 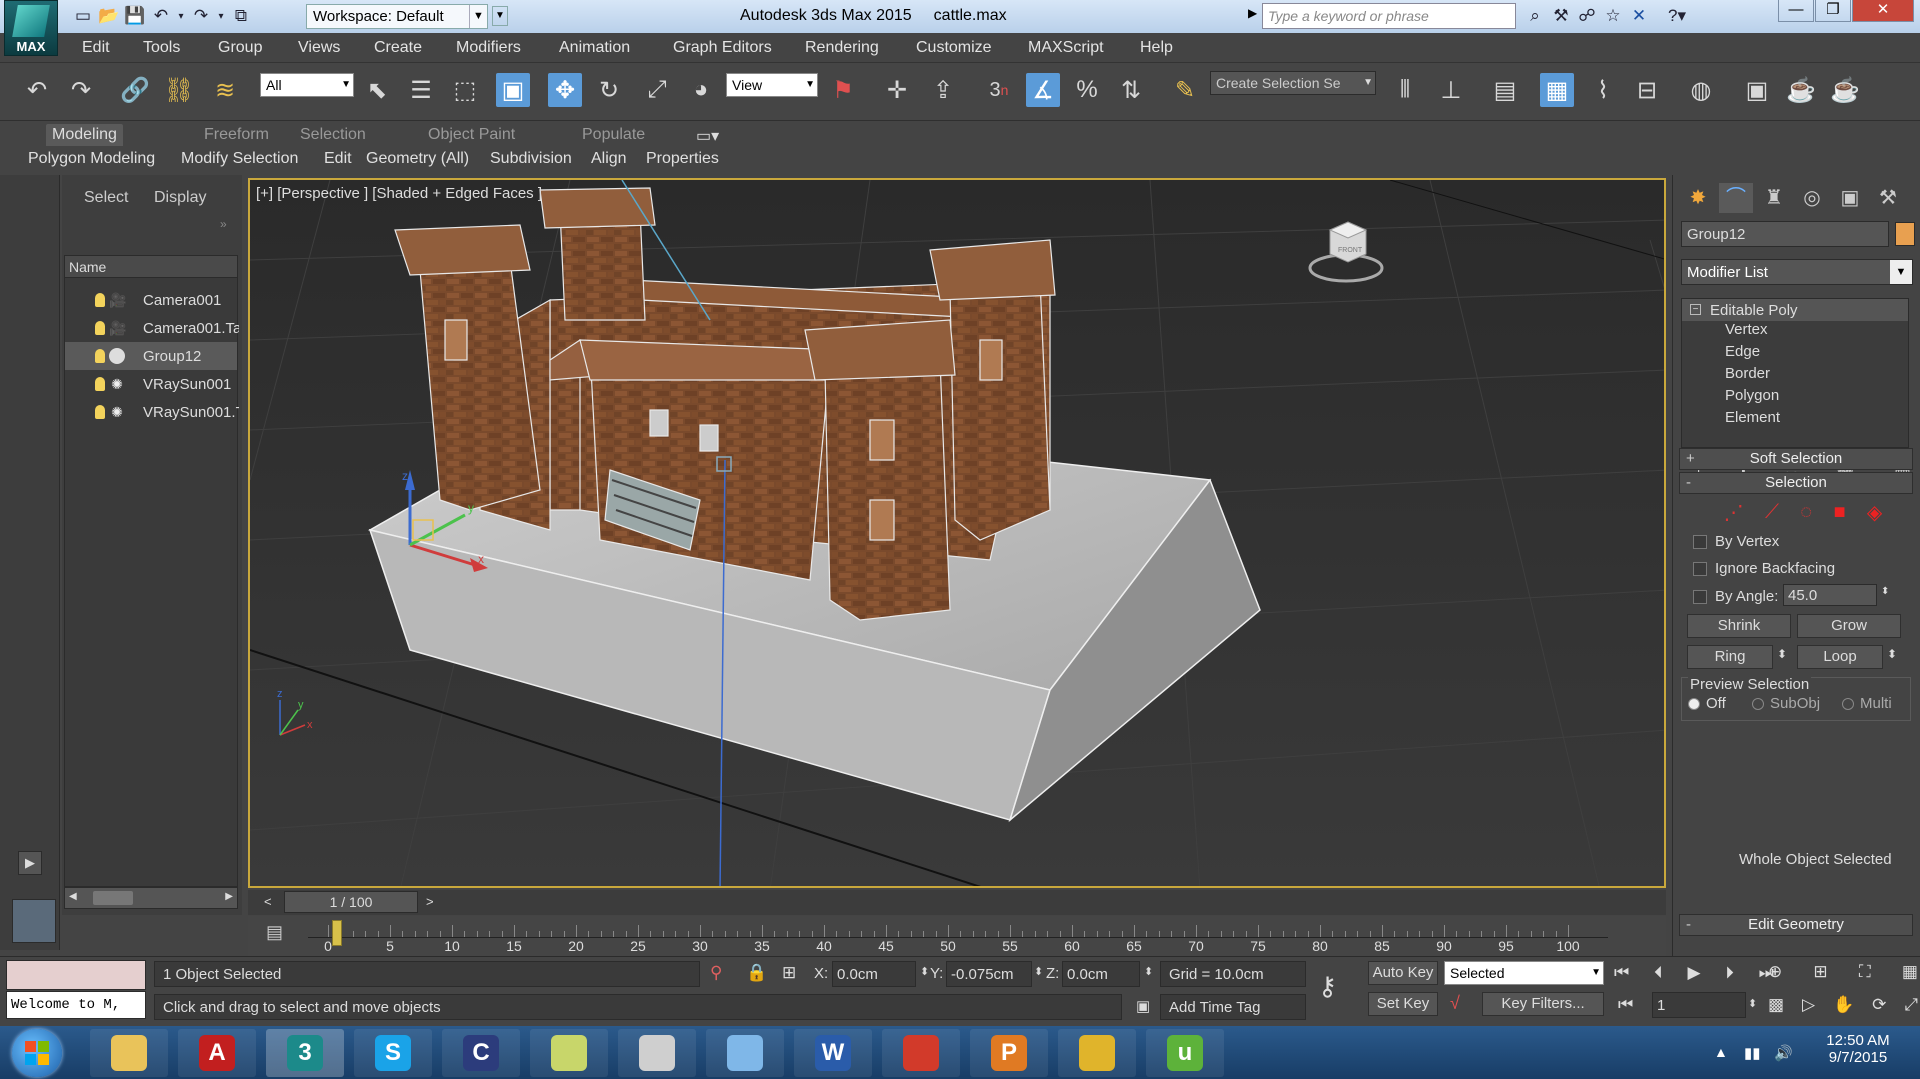 What do you see at coordinates (1833, 11) in the screenshot?
I see `maximize-button: ❐` at bounding box center [1833, 11].